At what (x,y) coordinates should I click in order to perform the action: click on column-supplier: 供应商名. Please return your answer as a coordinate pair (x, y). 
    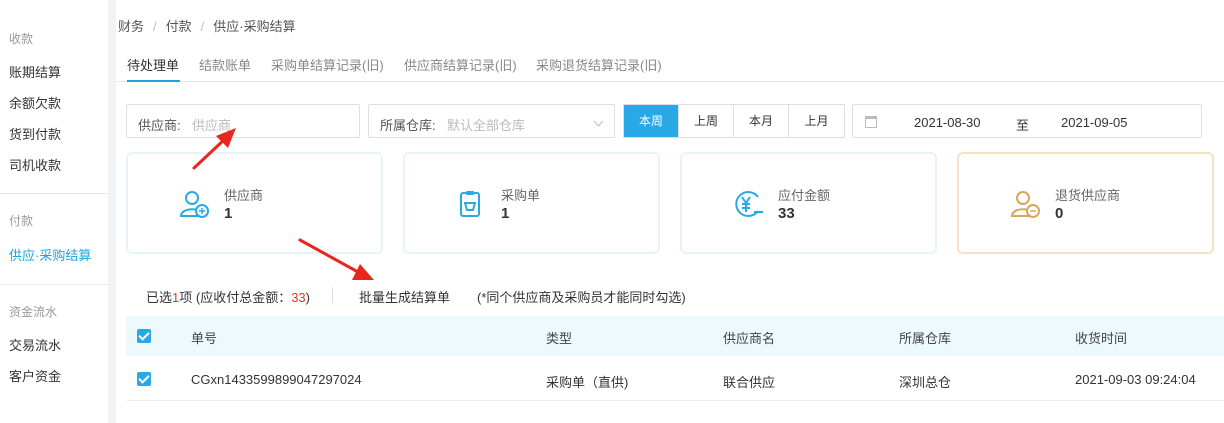
    Looking at the image, I should click on (749, 337).